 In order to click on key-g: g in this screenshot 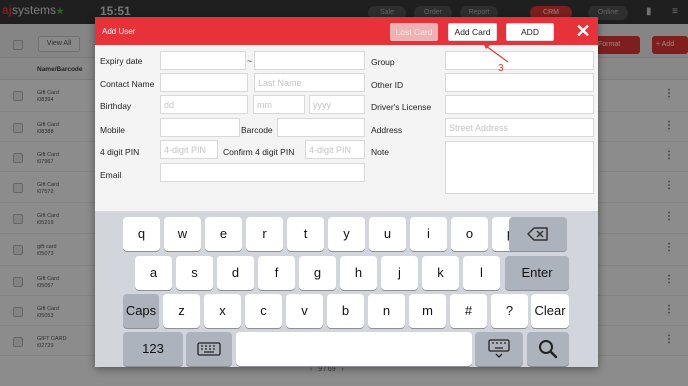, I will do `click(317, 273)`.